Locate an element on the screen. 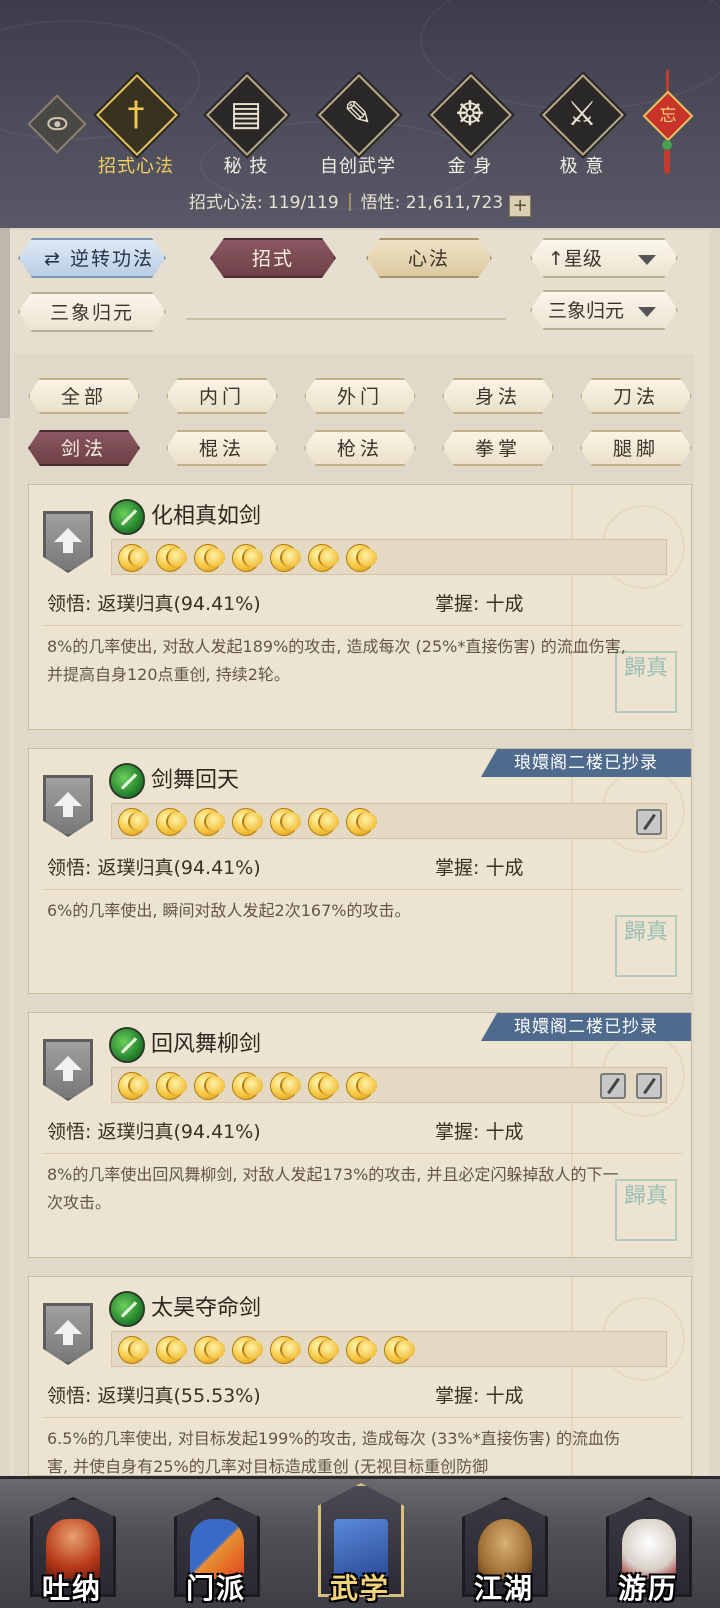  skill-description: 6%的几率使出, 瞬间对敌人发起2次167%的攻击。 is located at coordinates (229, 910).